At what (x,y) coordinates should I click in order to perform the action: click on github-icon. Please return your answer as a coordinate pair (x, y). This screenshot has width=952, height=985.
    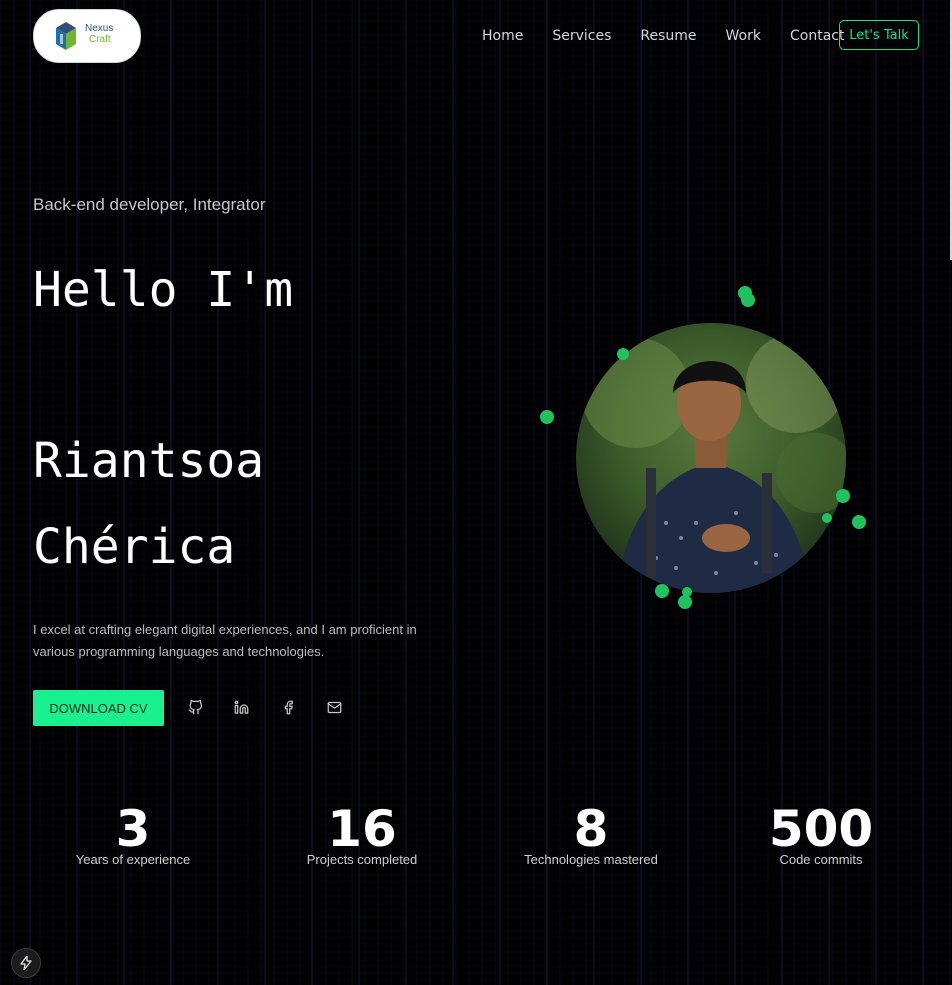
    Looking at the image, I should click on (195, 706).